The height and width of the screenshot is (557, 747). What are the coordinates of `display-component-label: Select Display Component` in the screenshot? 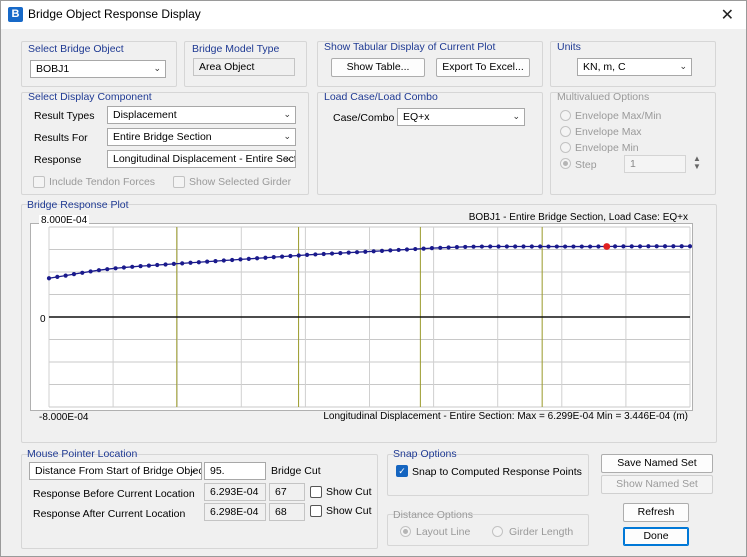 It's located at (90, 97).